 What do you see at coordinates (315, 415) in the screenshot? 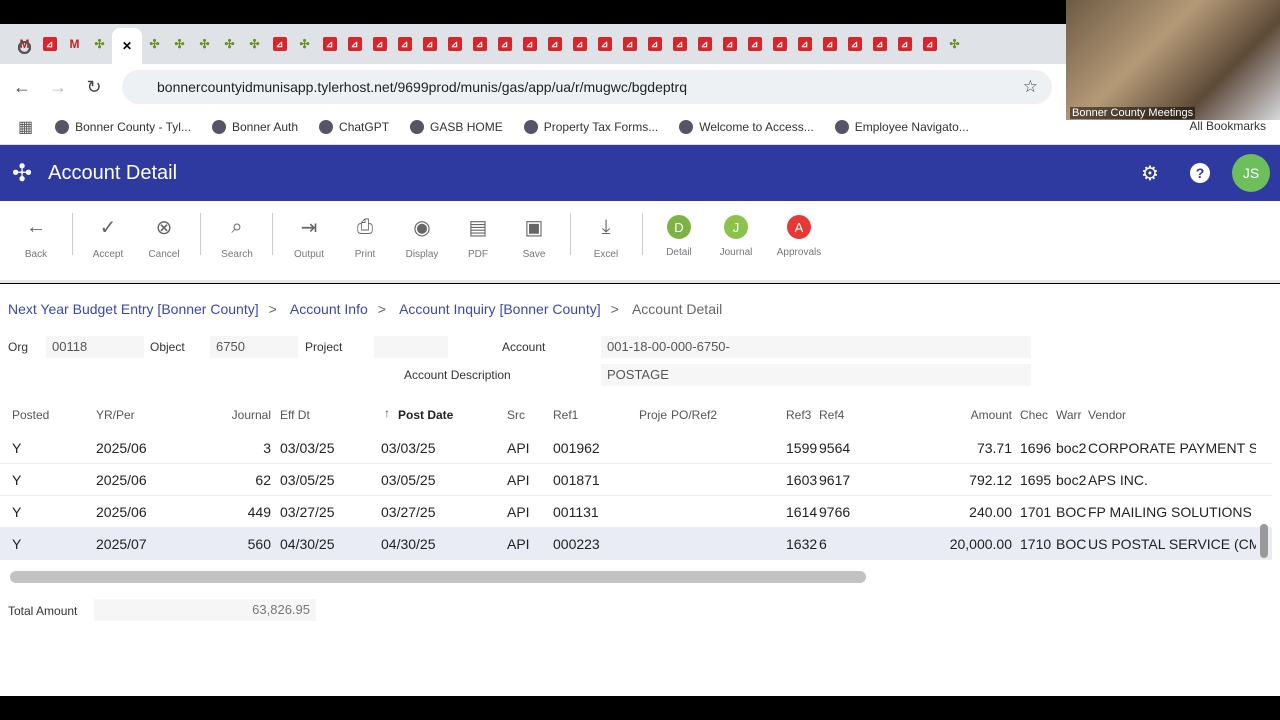
I see `column-header: Eff Dt` at bounding box center [315, 415].